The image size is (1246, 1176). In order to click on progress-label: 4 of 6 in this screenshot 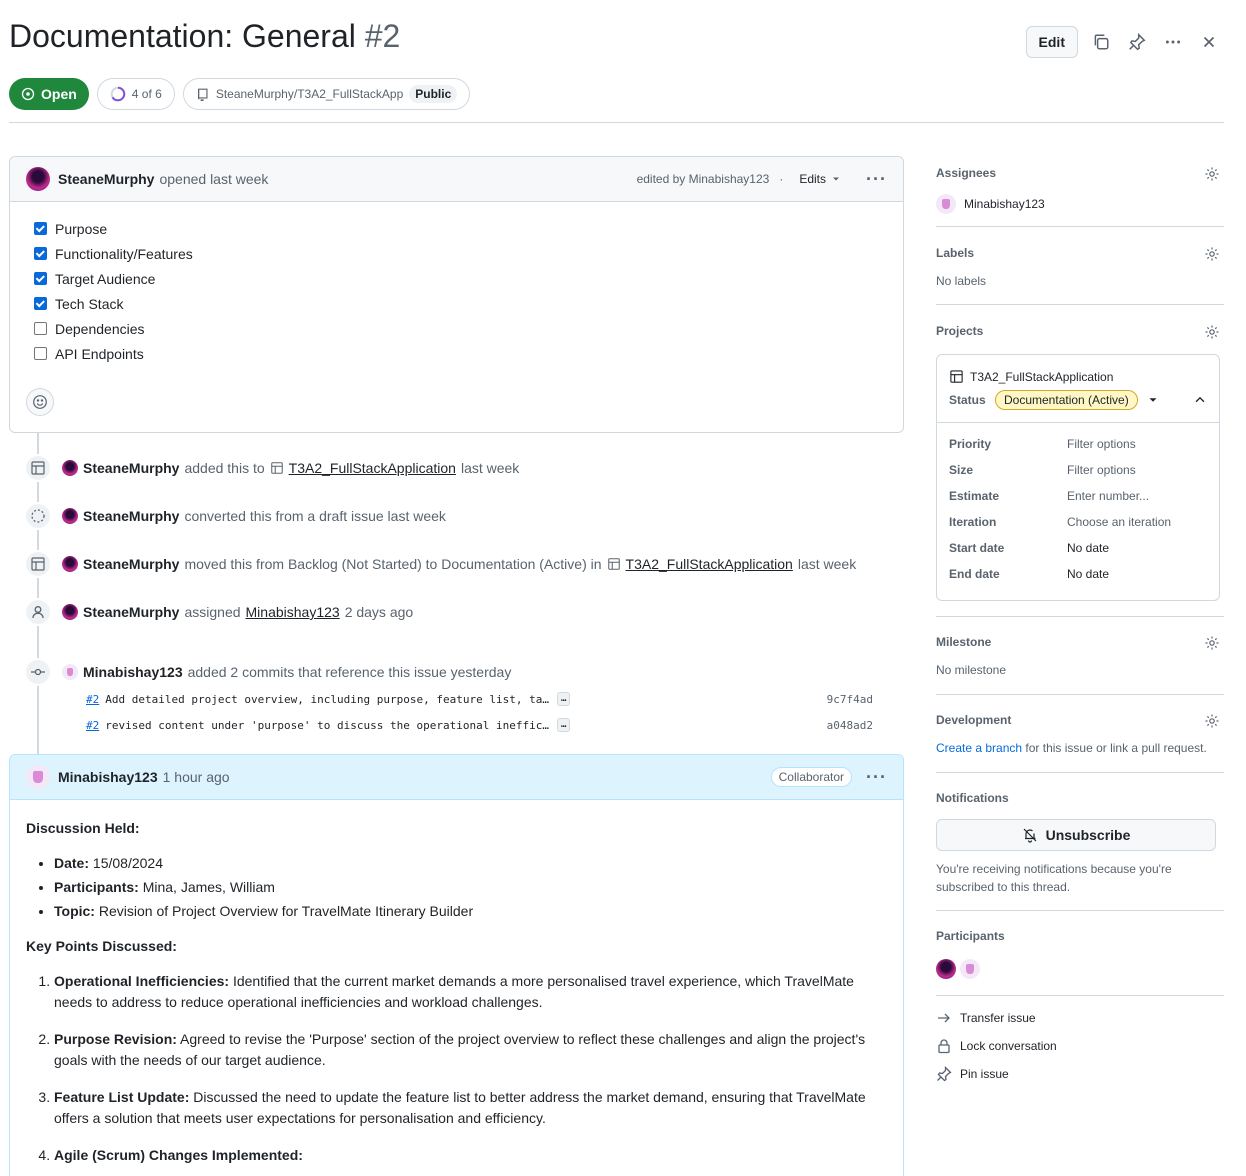, I will do `click(146, 94)`.